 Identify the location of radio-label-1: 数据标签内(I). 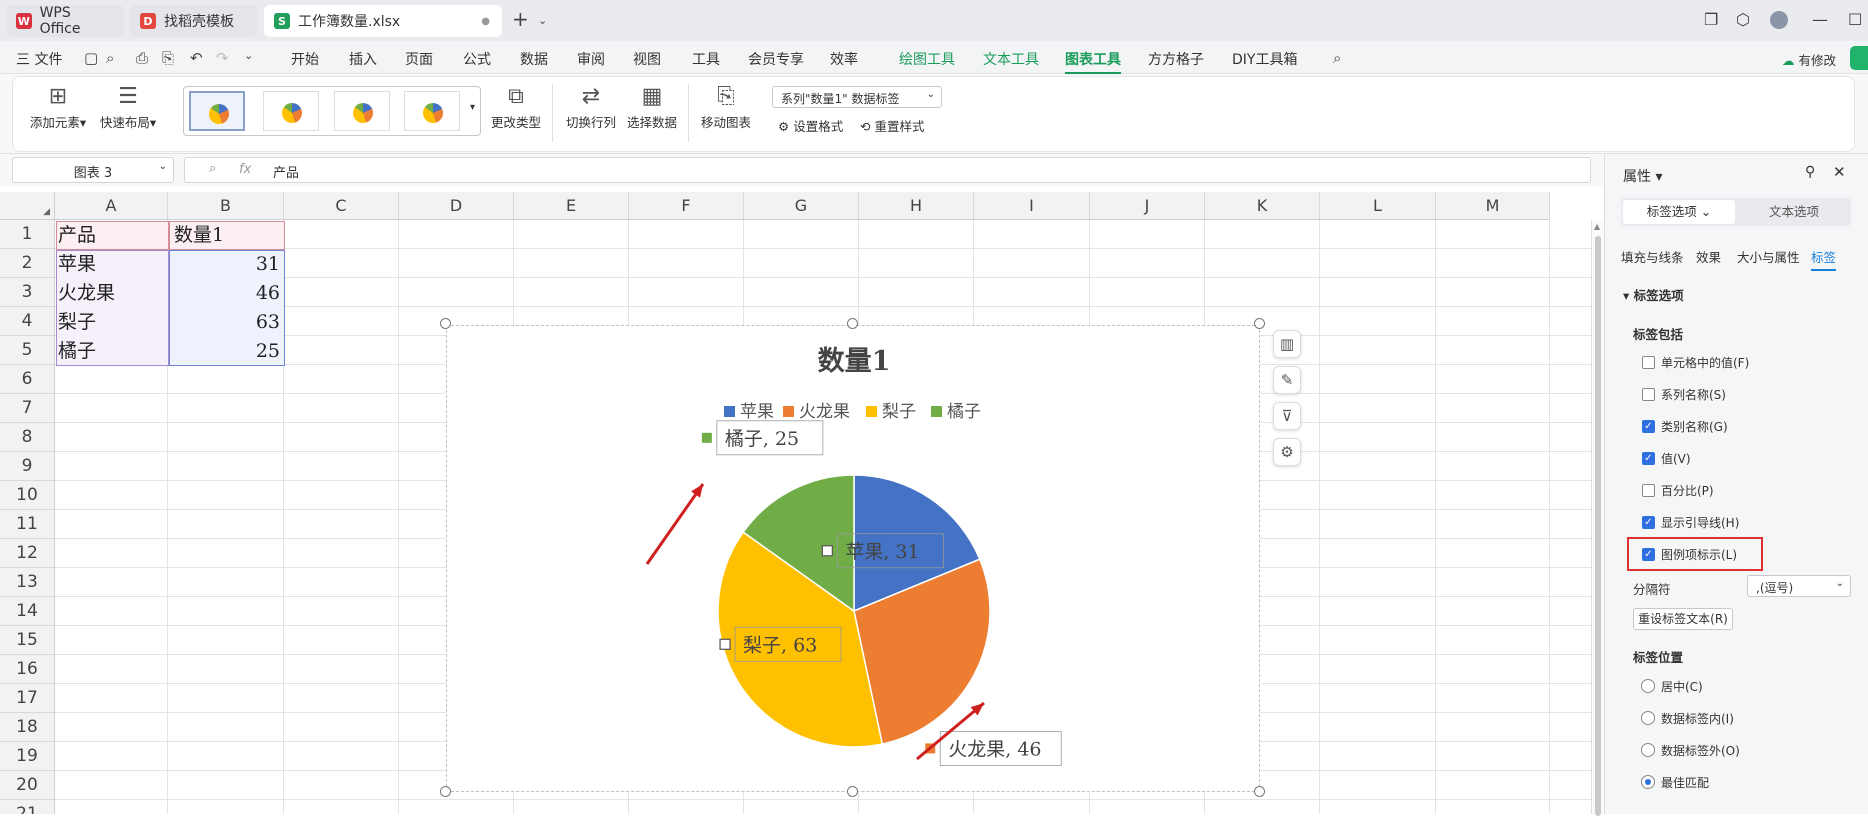
(1697, 718).